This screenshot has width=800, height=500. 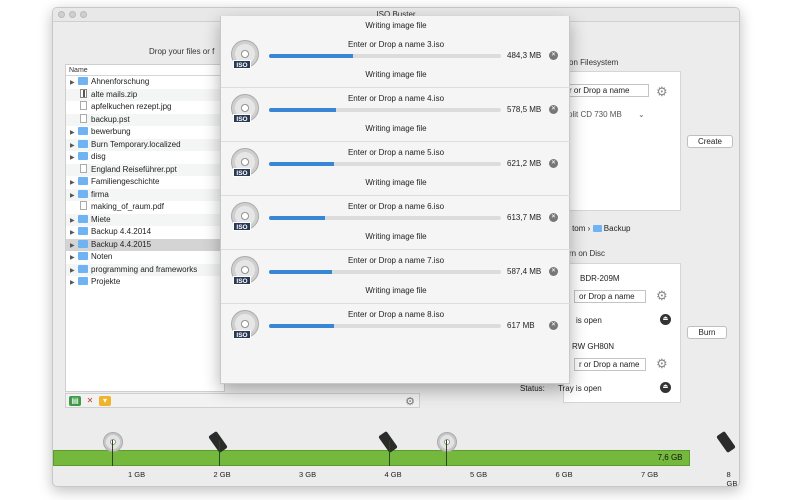 I want to click on file-row: ▶ Familiengeschichte, so click(x=145, y=182).